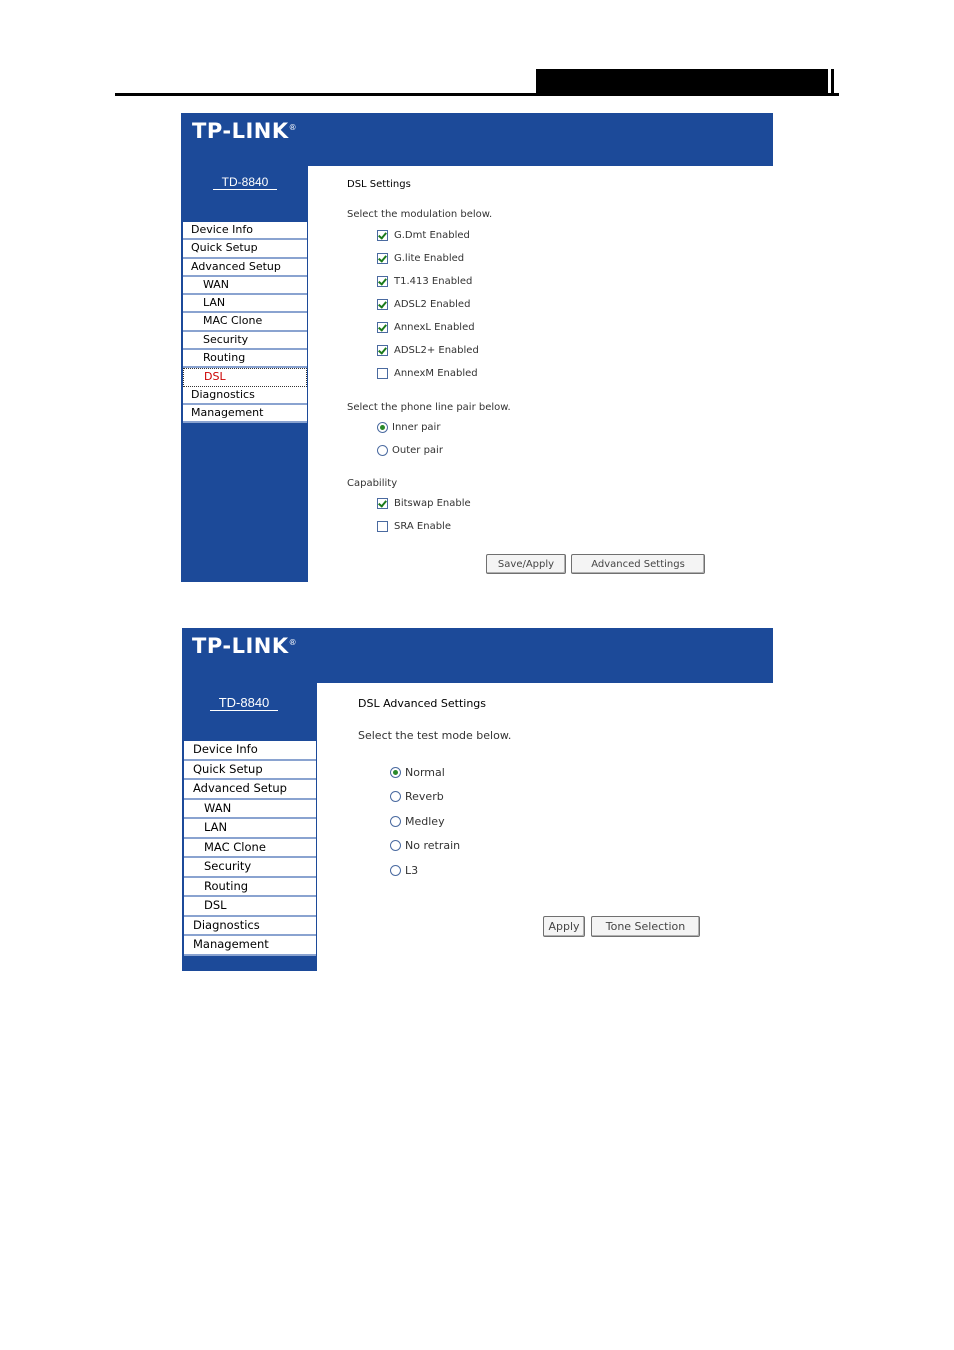 This screenshot has width=954, height=1350. What do you see at coordinates (426, 327) in the screenshot?
I see `modulation-option: AnnexL Enabled` at bounding box center [426, 327].